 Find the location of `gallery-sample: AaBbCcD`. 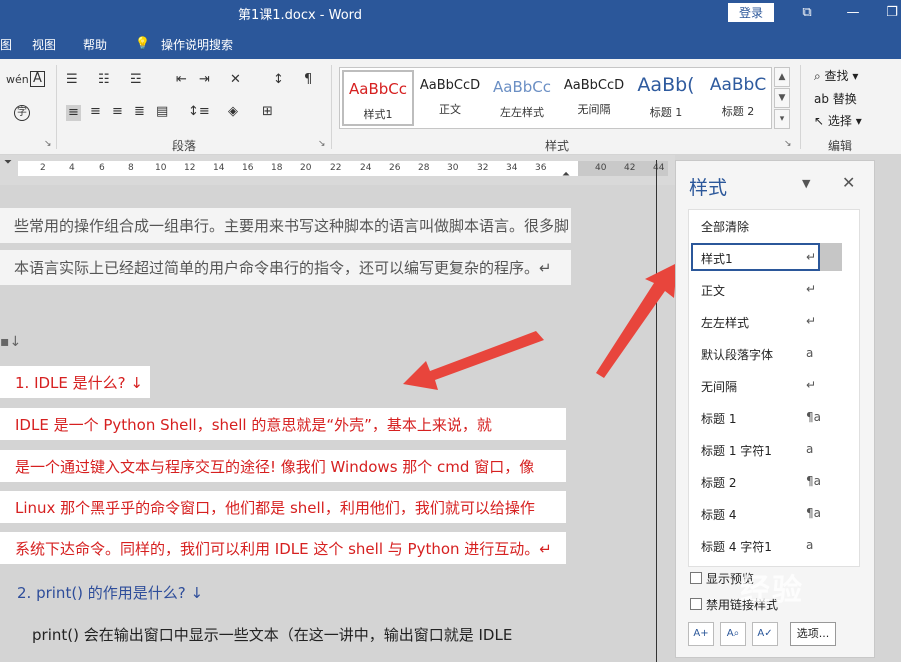

gallery-sample: AaBbCcD is located at coordinates (594, 85).